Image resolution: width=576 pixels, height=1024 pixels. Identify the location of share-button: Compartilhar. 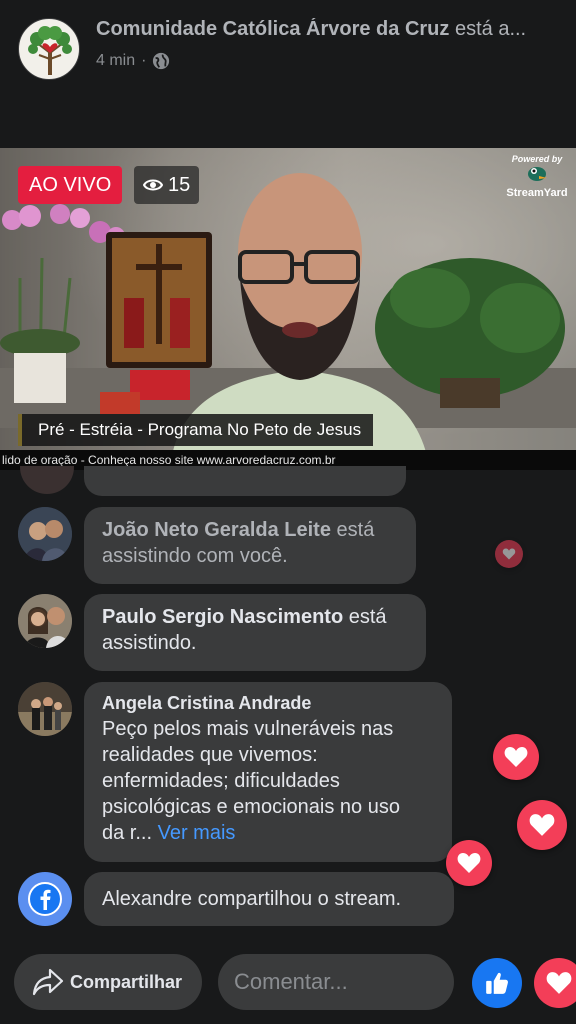
(108, 982).